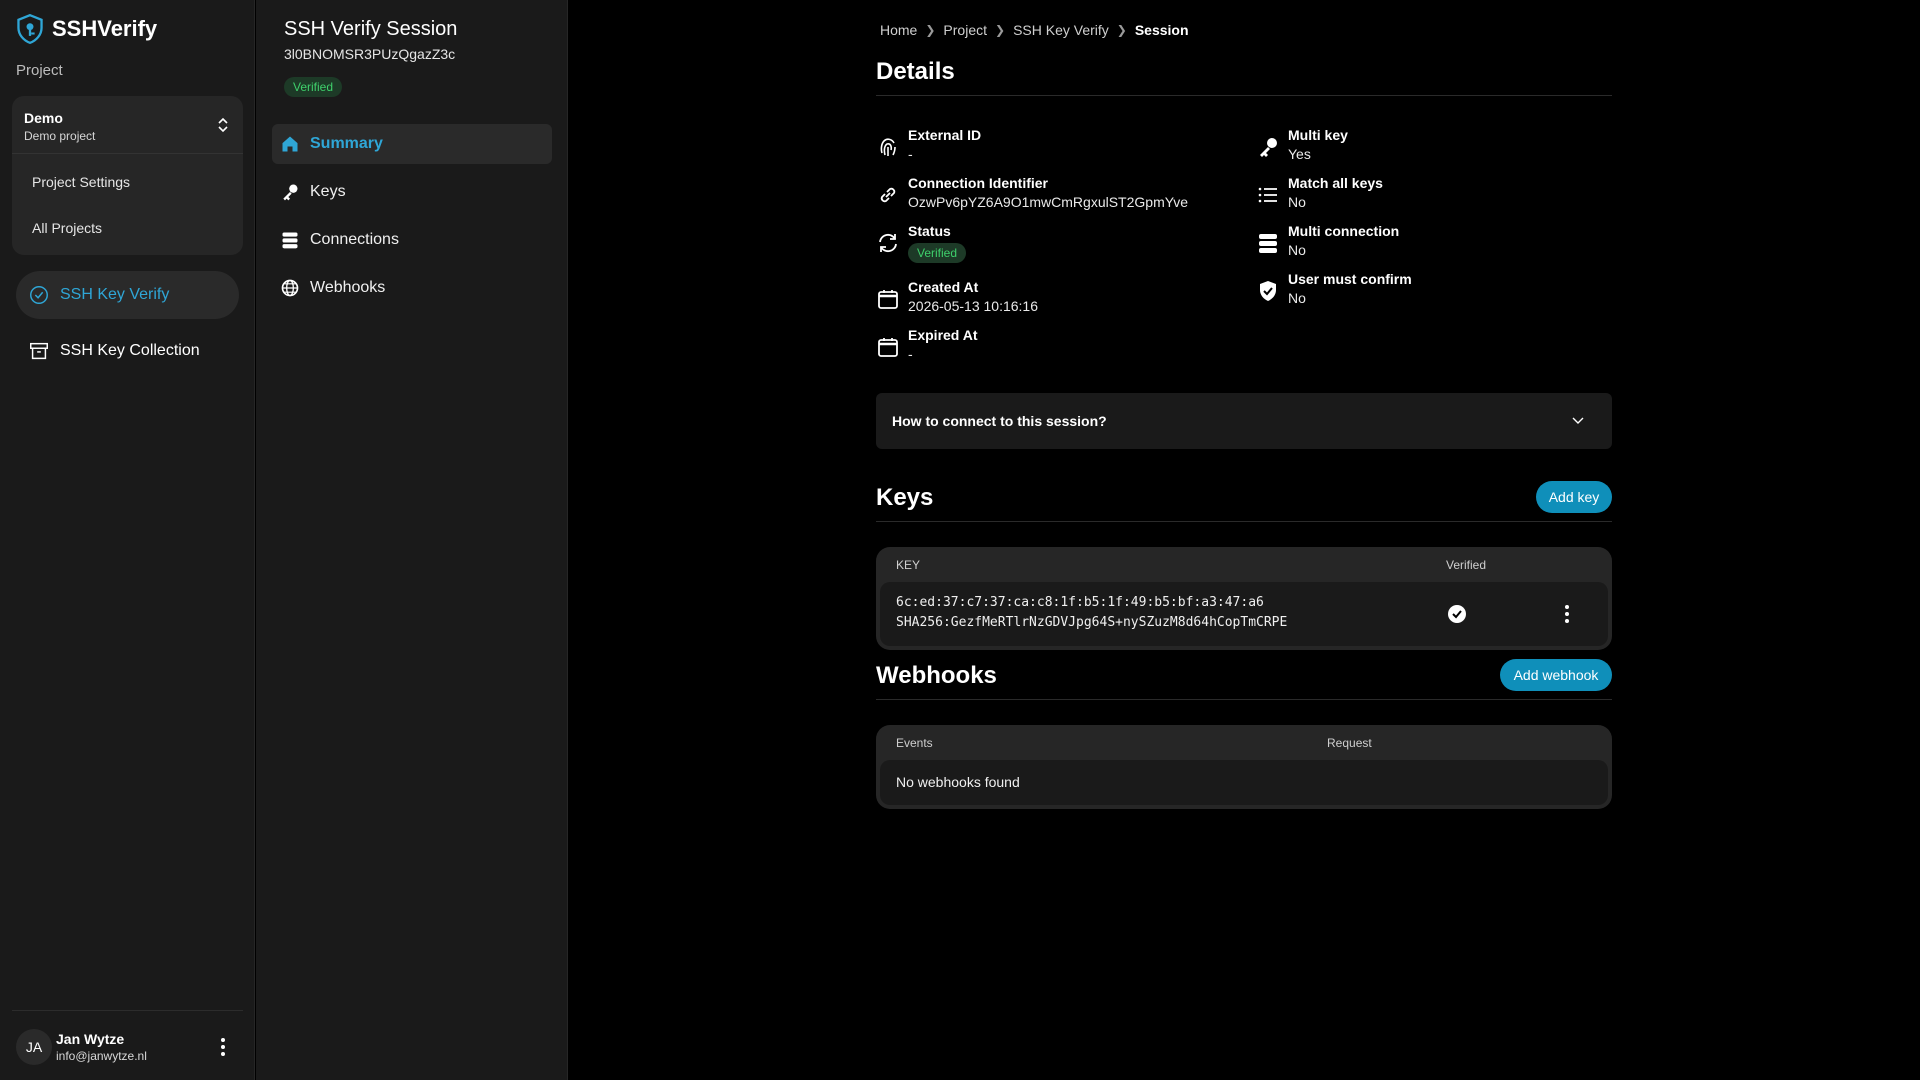  What do you see at coordinates (1299, 154) in the screenshot?
I see `detail-value: Yes` at bounding box center [1299, 154].